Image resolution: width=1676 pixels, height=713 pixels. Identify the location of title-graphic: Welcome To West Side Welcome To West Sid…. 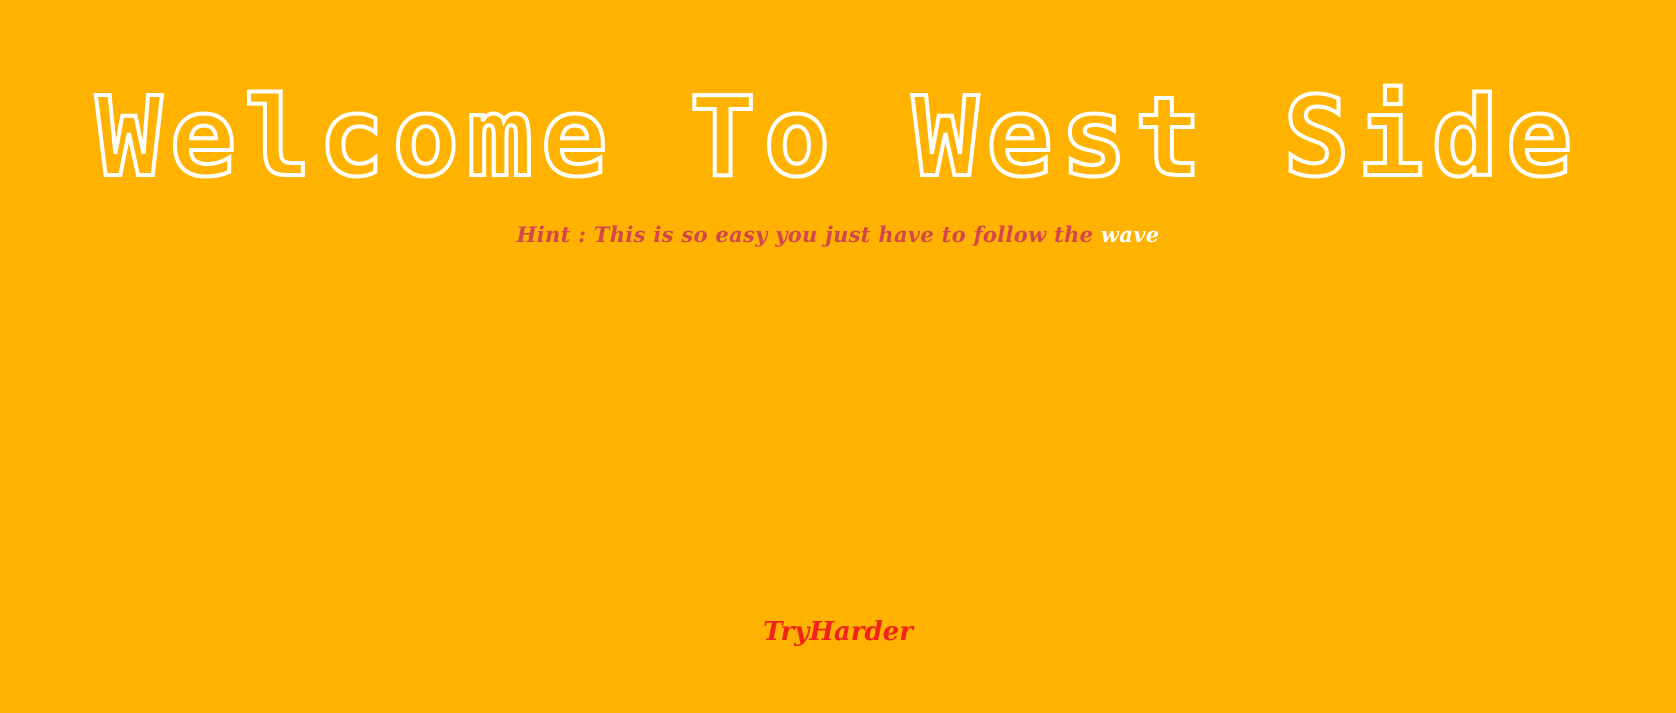
(837, 140).